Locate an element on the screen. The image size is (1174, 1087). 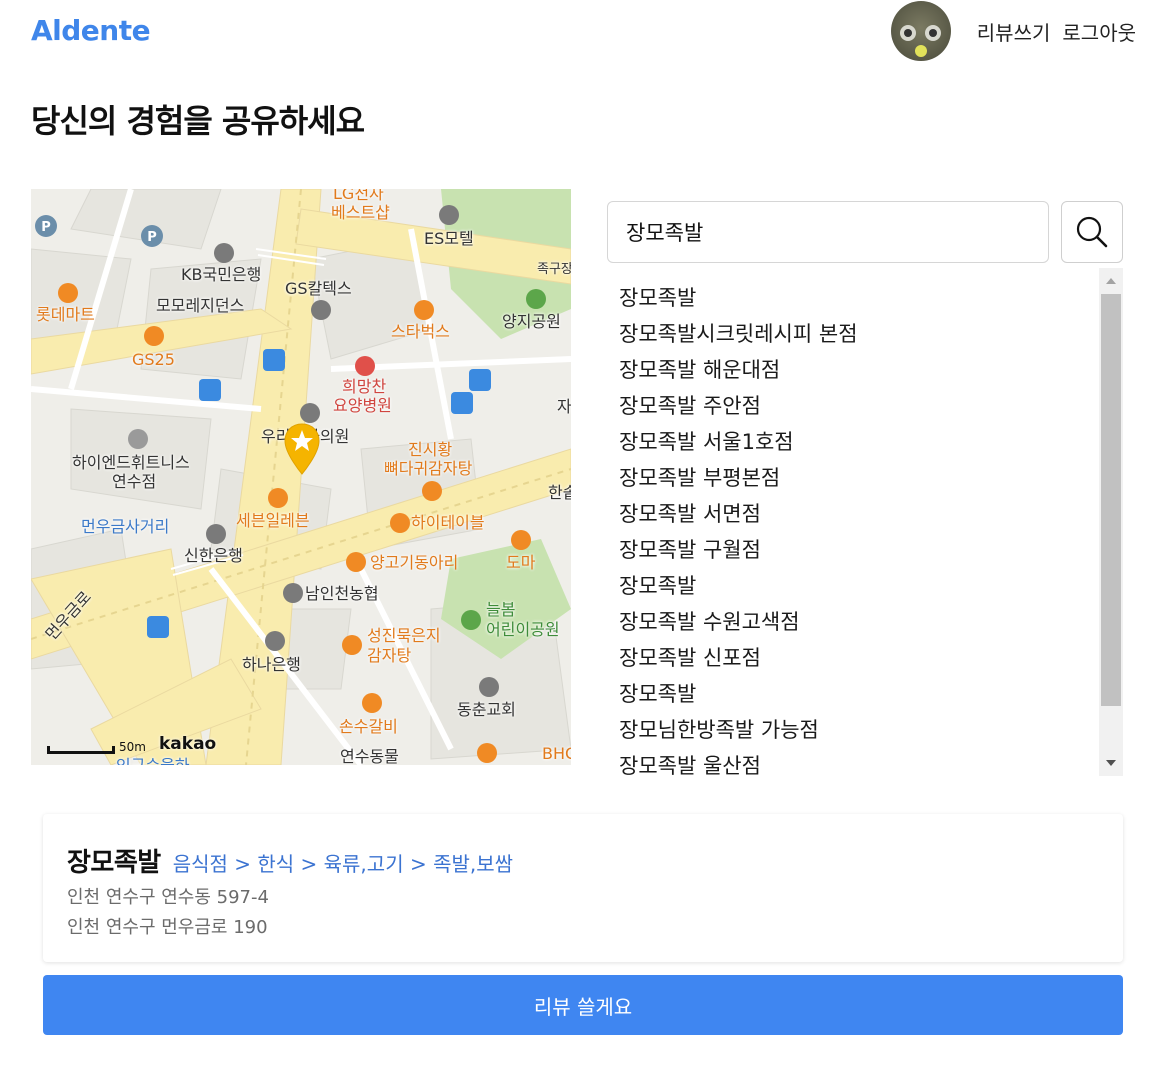
kakao-attribution: kakao is located at coordinates (187, 744).